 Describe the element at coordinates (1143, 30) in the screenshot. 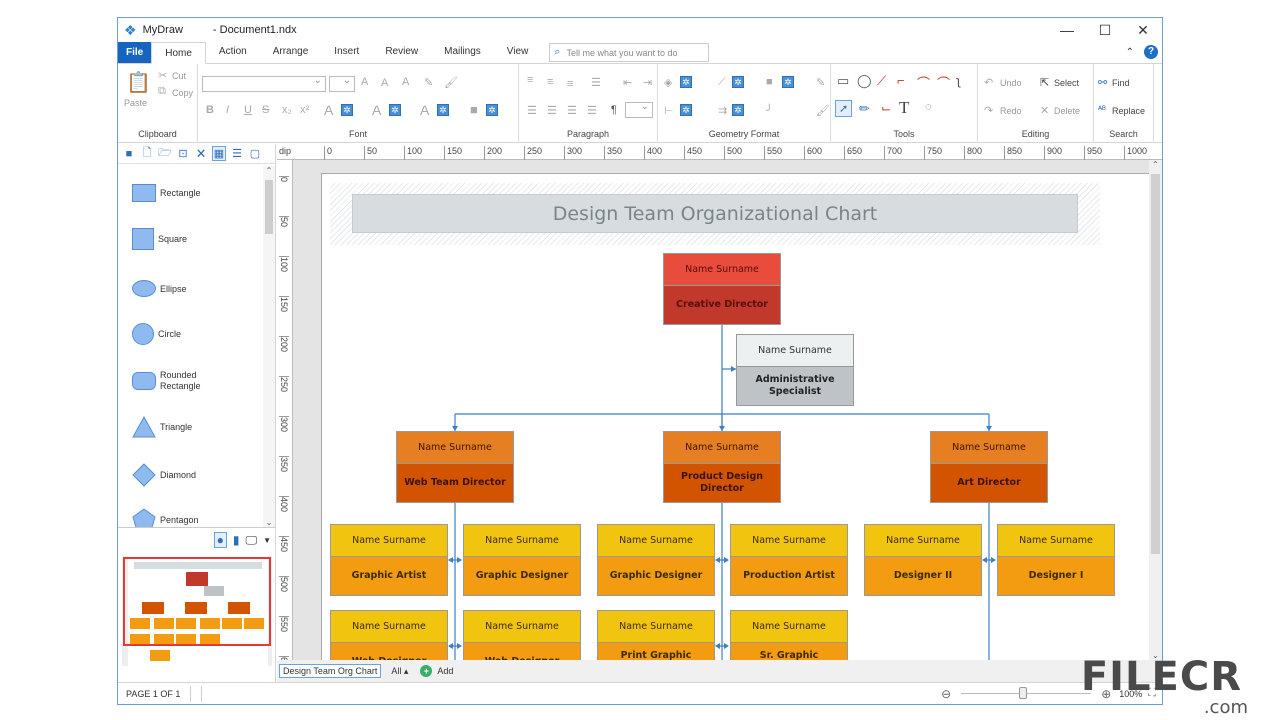

I see `close-button: ✕` at that location.